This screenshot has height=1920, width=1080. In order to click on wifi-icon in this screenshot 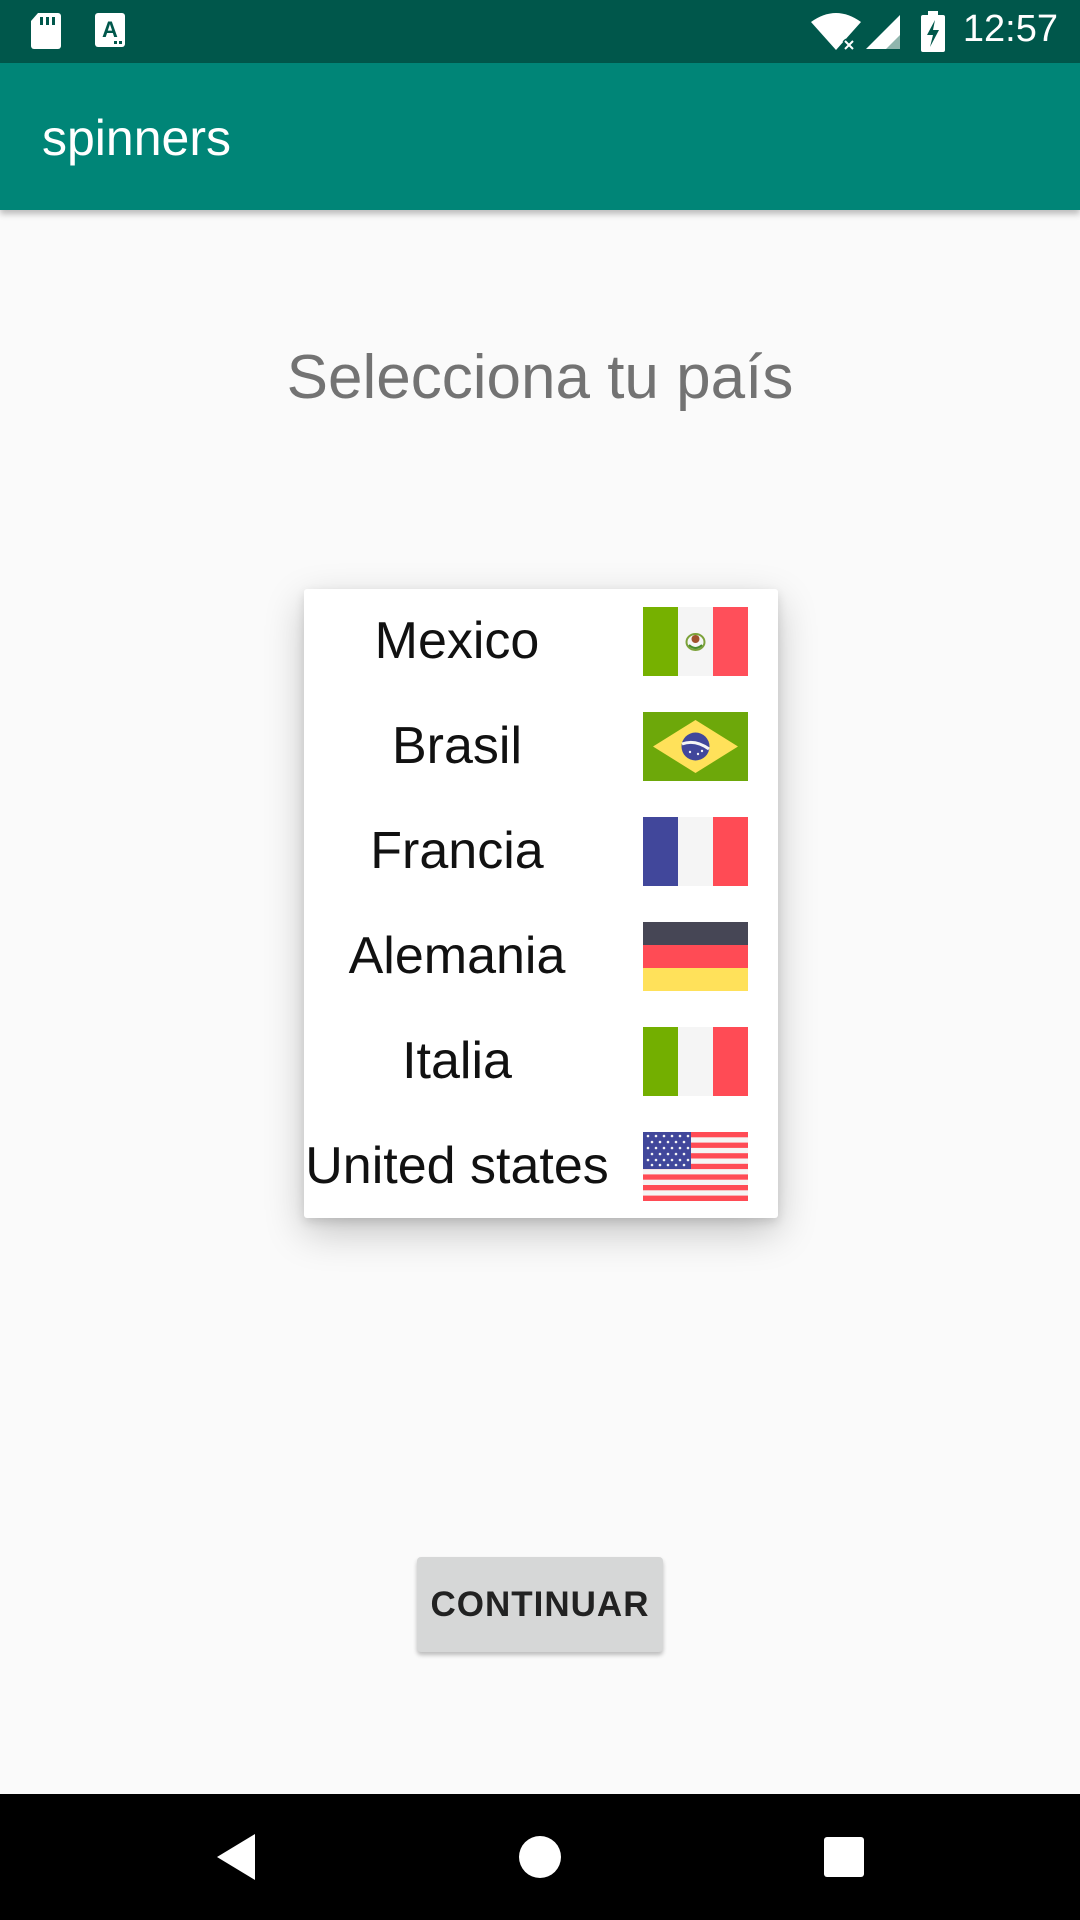, I will do `click(836, 34)`.